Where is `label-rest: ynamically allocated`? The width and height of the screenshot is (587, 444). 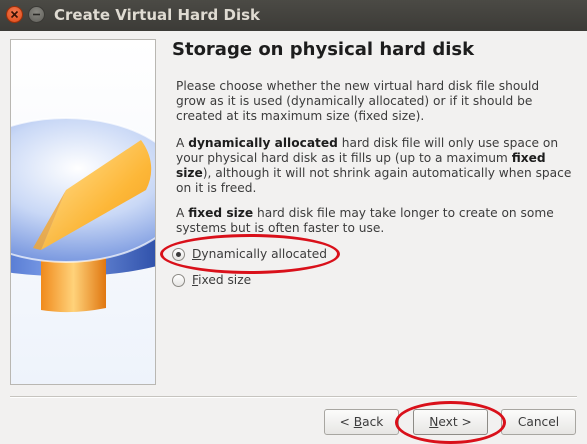
label-rest: ynamically allocated is located at coordinates (264, 254).